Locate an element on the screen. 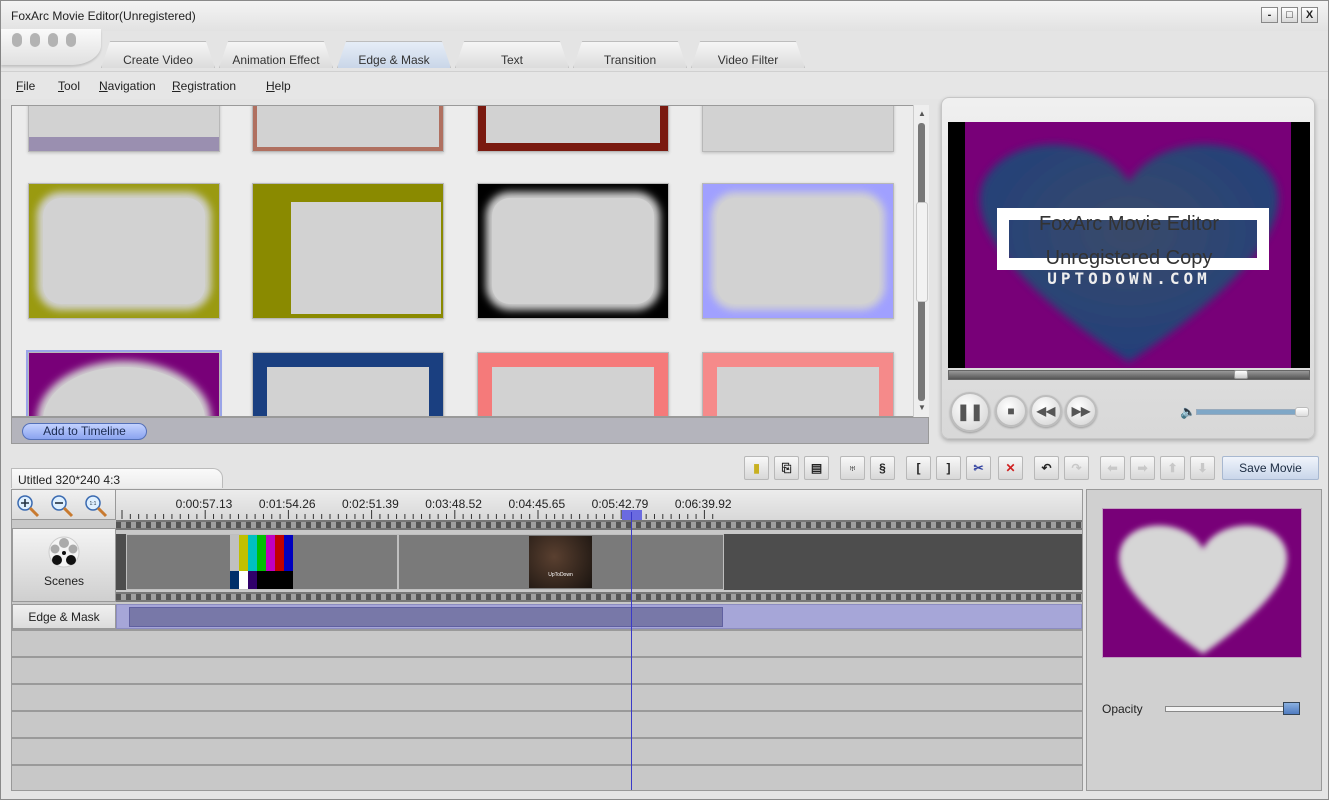  mask-thumbnail-brown-thin-frame is located at coordinates (348, 129).